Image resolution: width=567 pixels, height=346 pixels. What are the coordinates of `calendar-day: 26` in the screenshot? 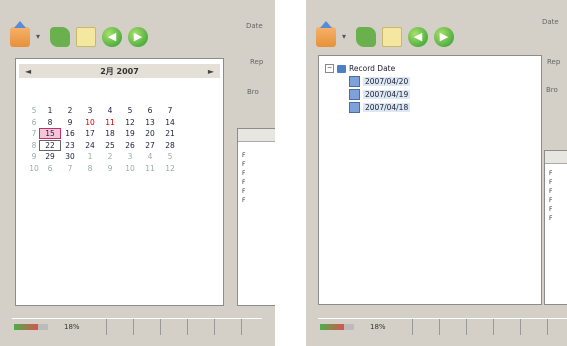 It's located at (130, 145).